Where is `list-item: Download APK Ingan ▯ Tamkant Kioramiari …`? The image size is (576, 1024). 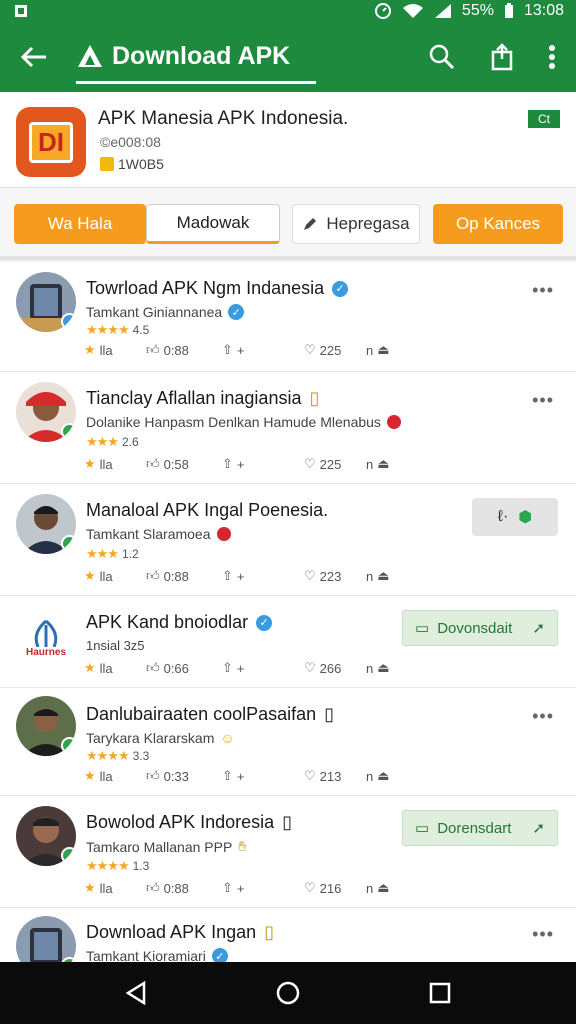
list-item: Download APK Ingan ▯ Tamkant Kioramiari … is located at coordinates (288, 935).